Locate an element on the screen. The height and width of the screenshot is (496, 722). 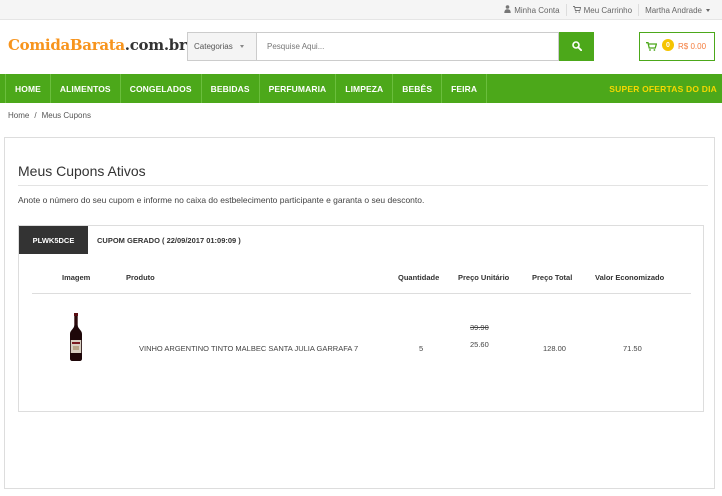
logo-text-main: ComidaBarata is located at coordinates (66, 45).